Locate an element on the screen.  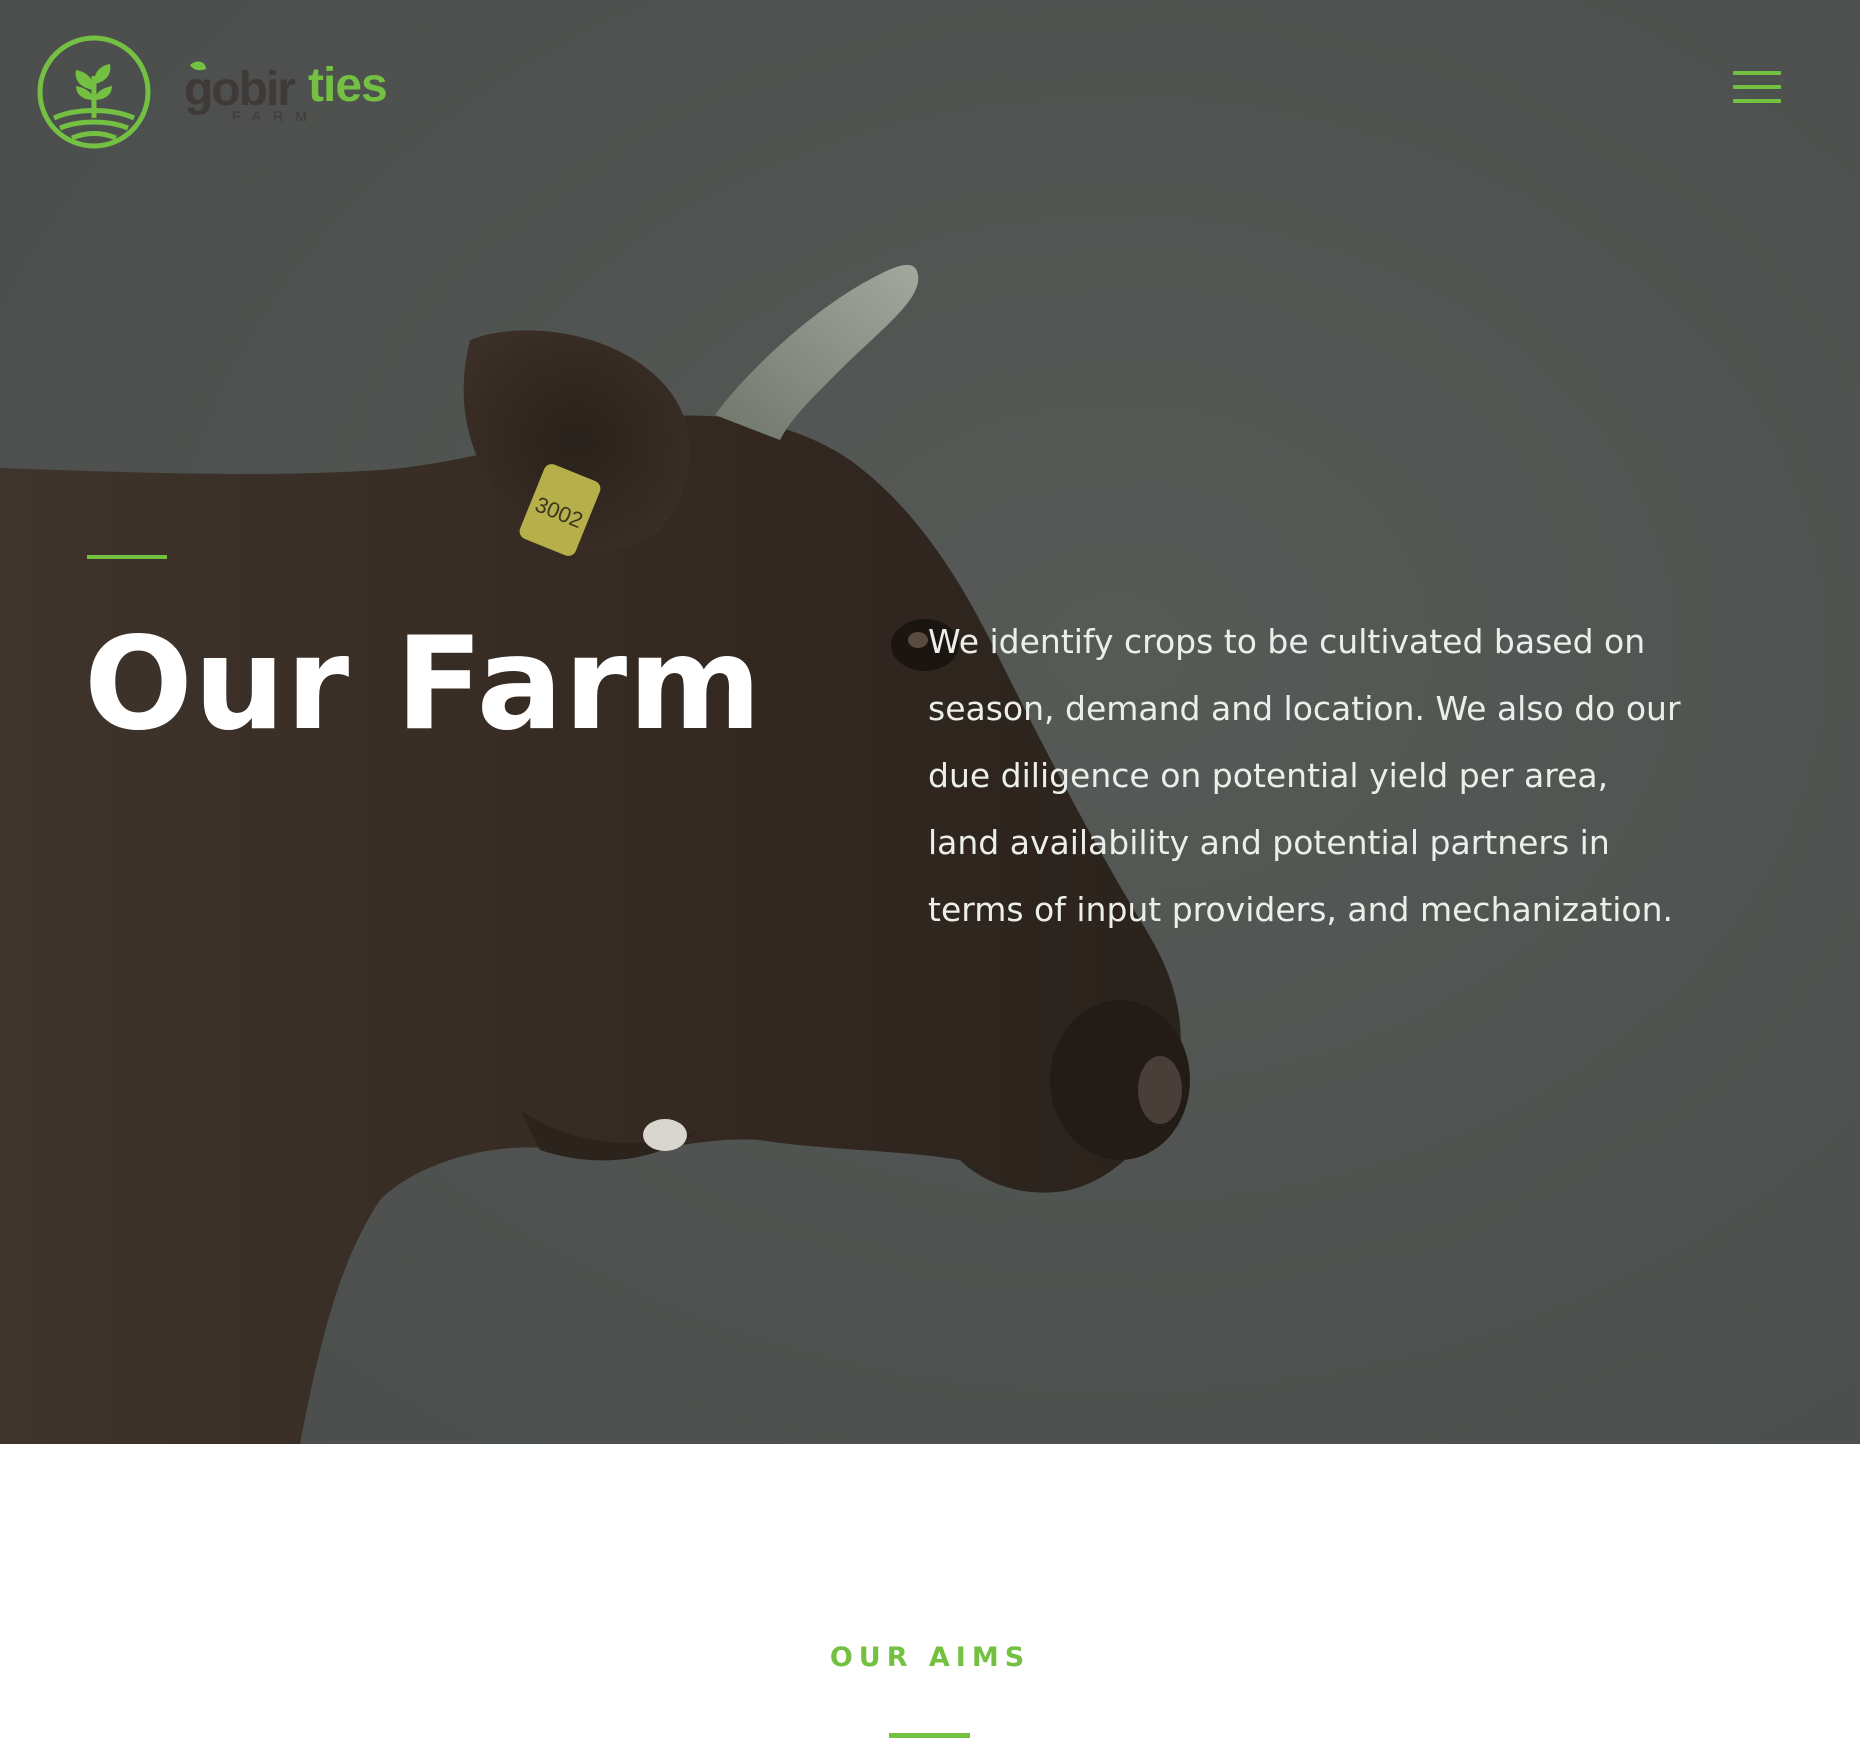
hamburger-menu-icon is located at coordinates (1757, 90).